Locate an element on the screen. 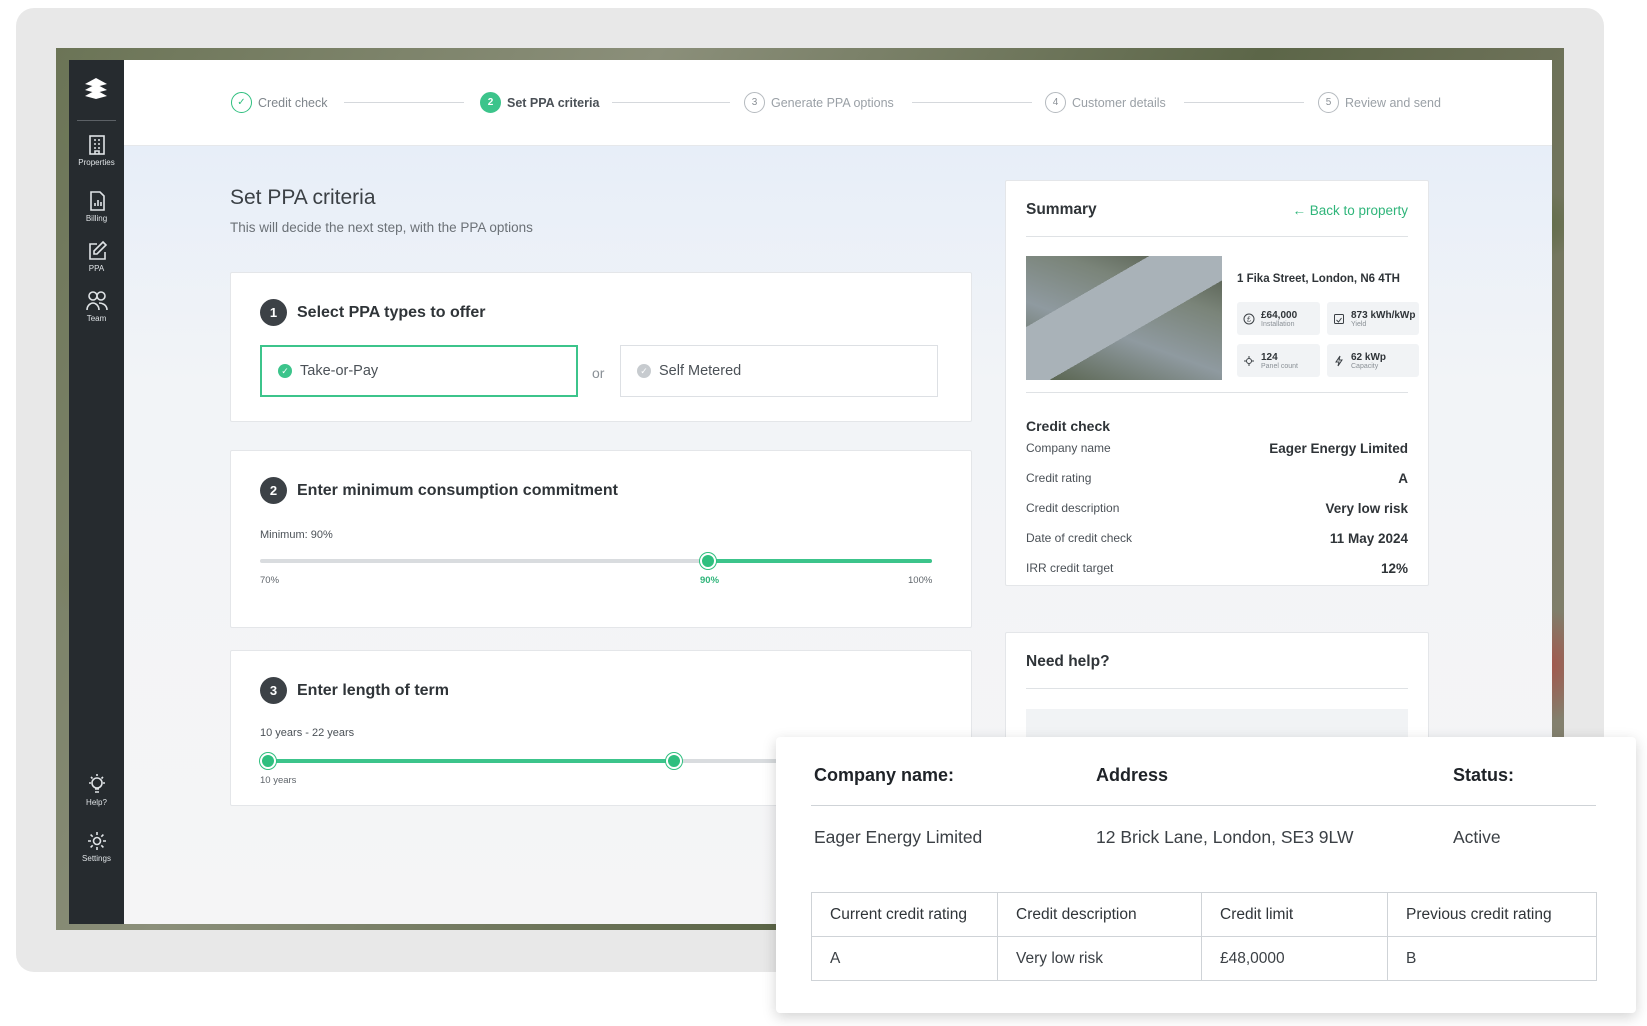  users-icon is located at coordinates (96, 301).